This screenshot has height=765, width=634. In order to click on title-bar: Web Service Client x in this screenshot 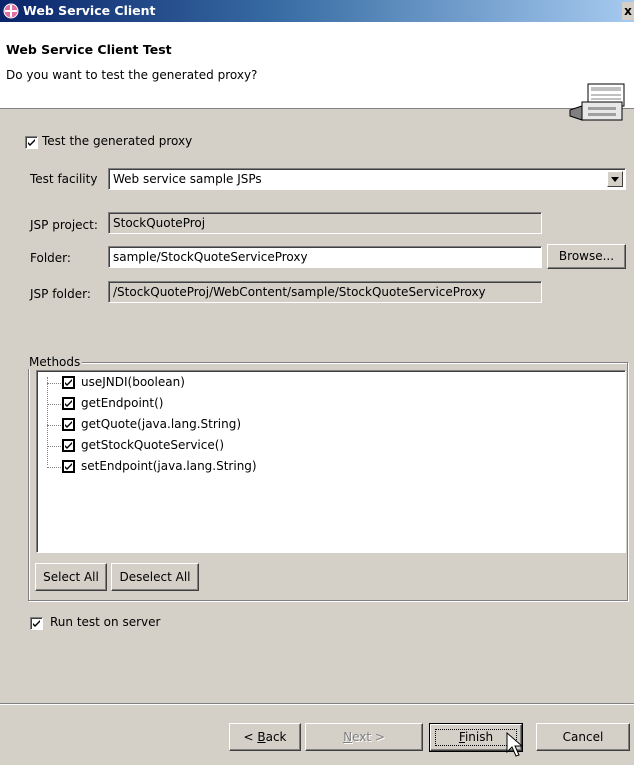, I will do `click(317, 11)`.